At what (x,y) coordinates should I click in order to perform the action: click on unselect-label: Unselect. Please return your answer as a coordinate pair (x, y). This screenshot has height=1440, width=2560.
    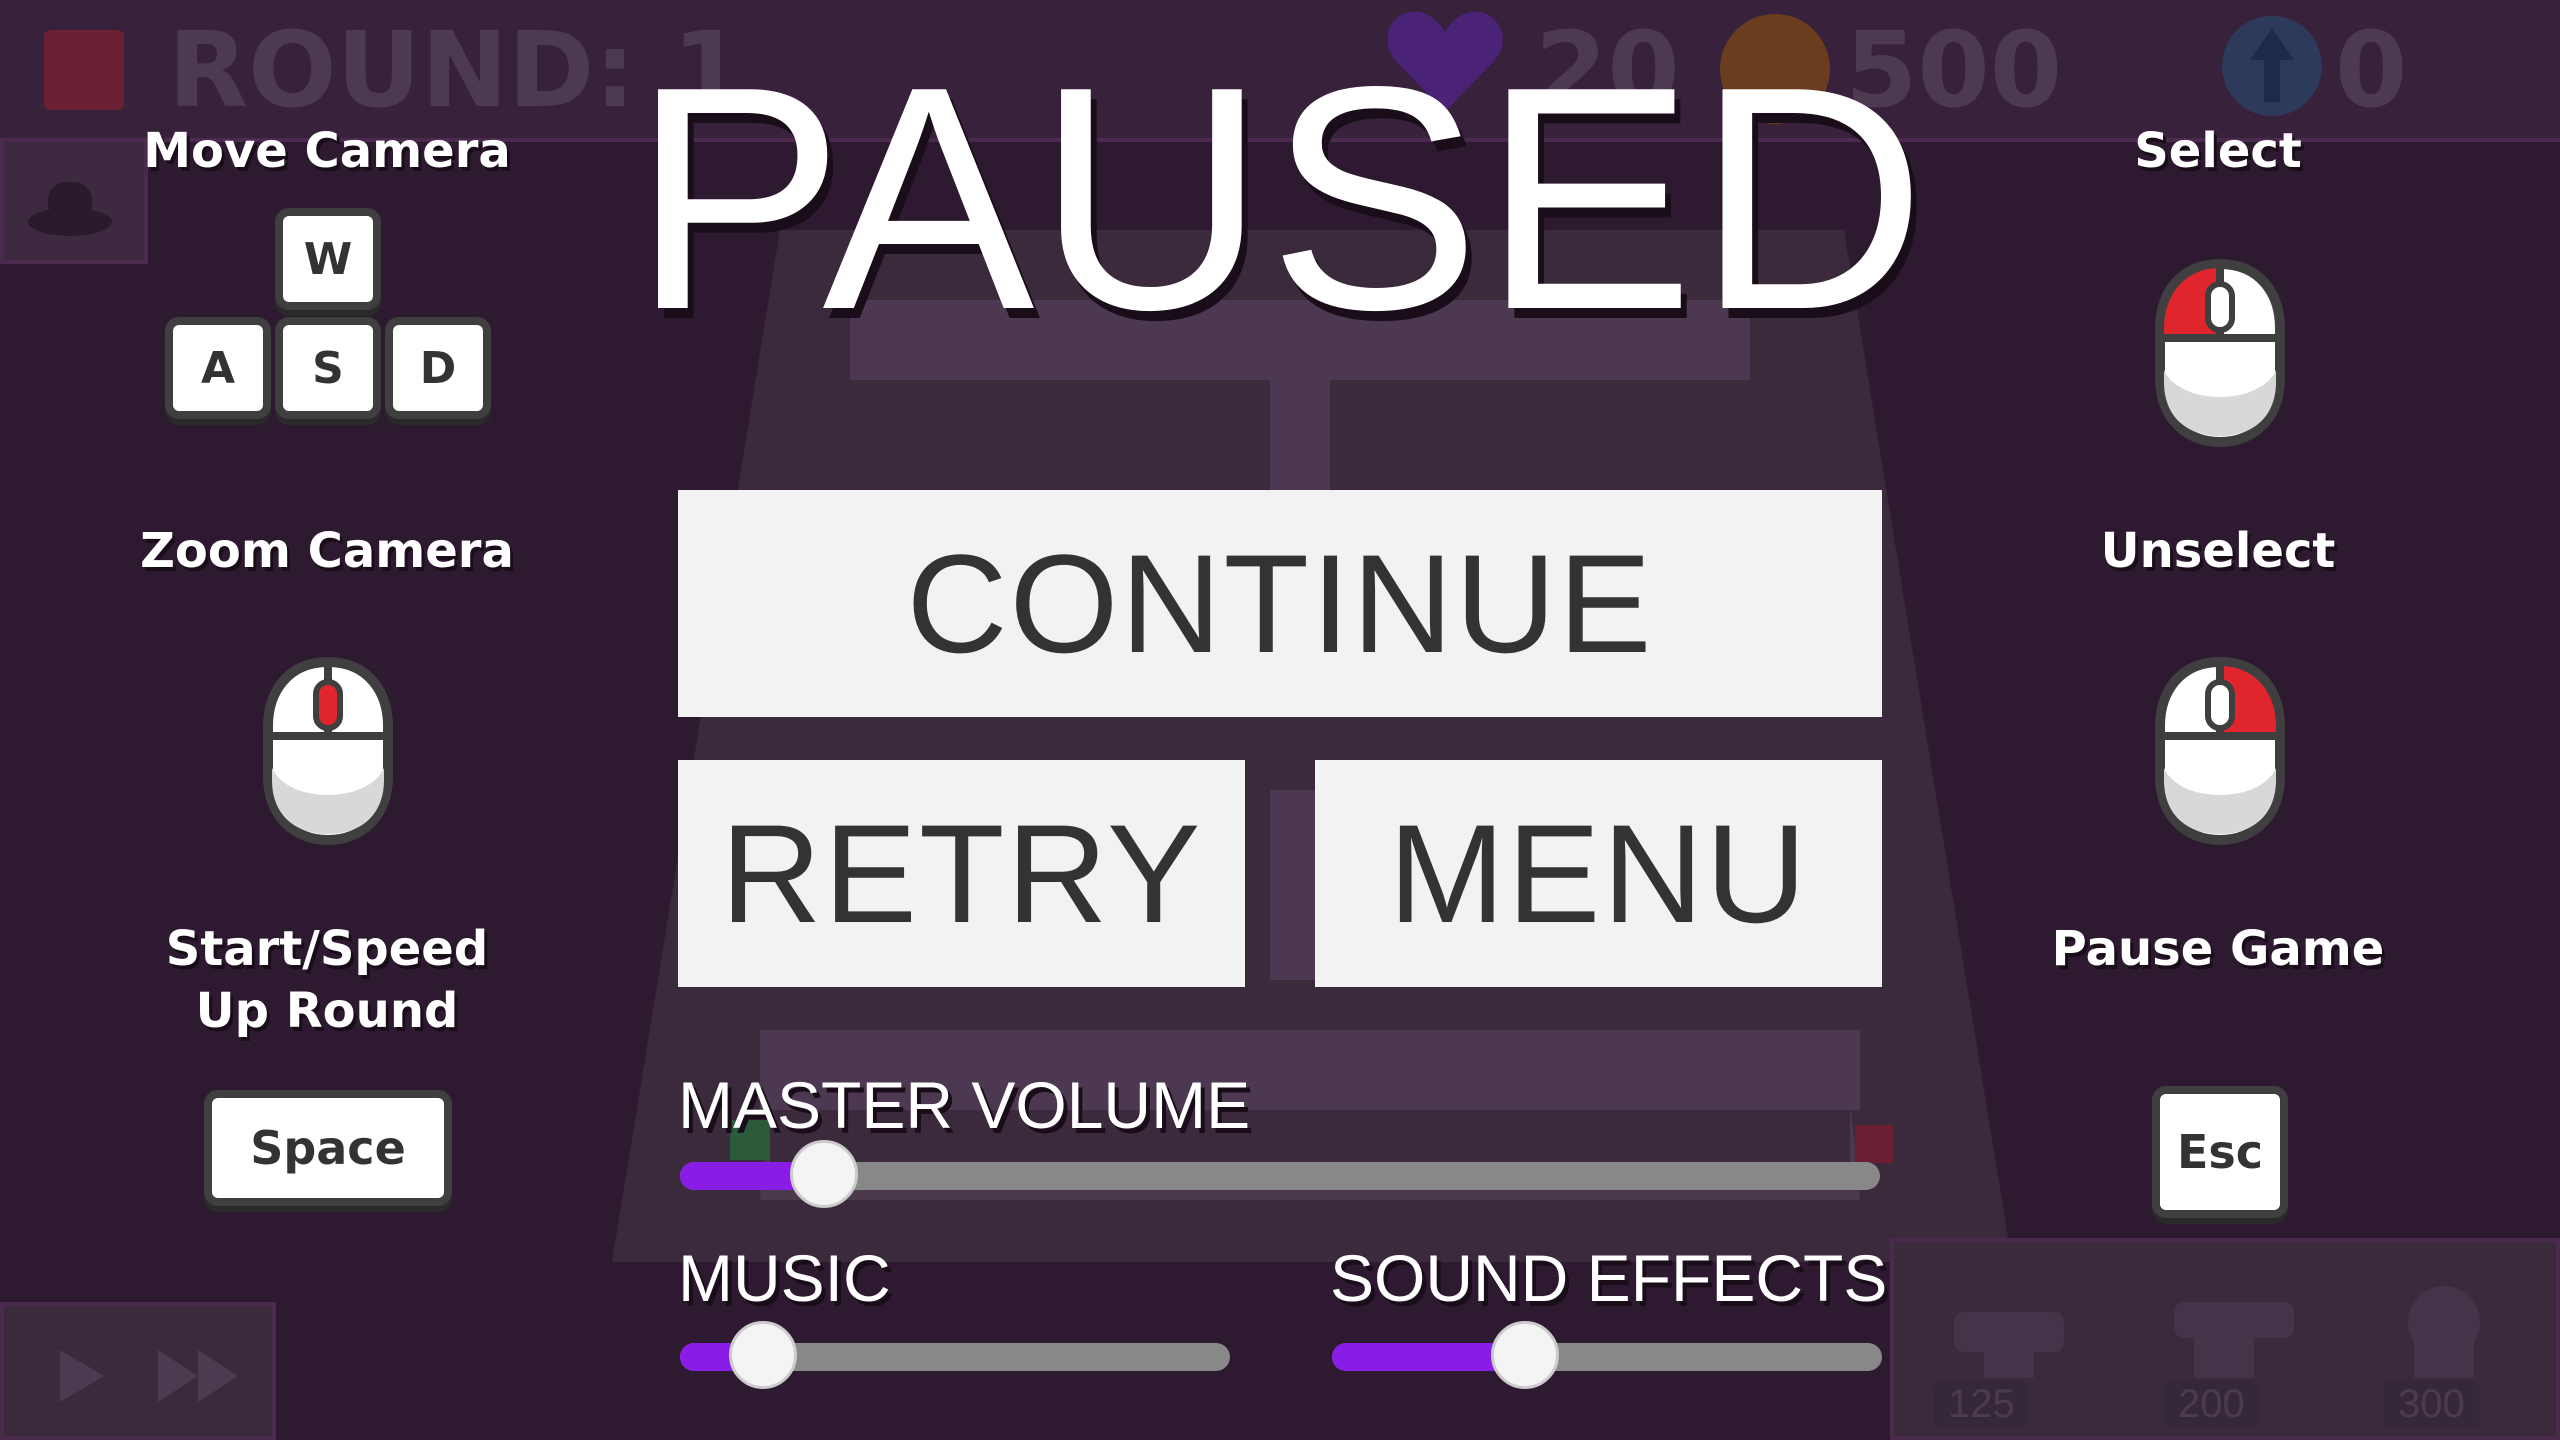
    Looking at the image, I should click on (2218, 551).